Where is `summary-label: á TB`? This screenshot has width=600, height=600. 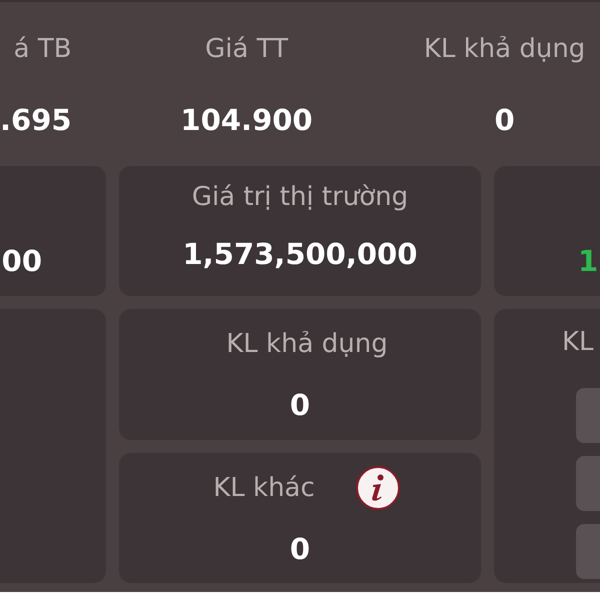 summary-label: á TB is located at coordinates (43, 49).